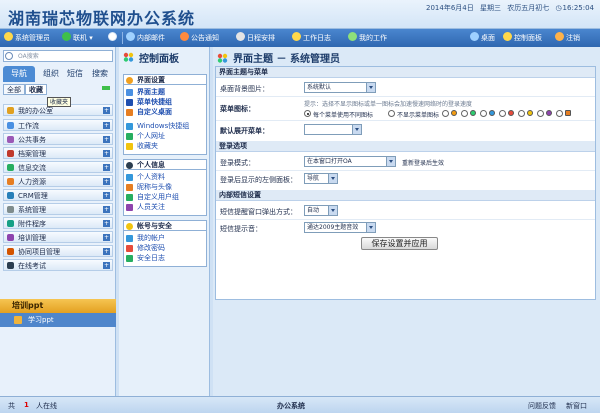 The height and width of the screenshot is (413, 600). What do you see at coordinates (149, 102) in the screenshot?
I see `cp-link-menu-shortcut: 菜单快捷组` at bounding box center [149, 102].